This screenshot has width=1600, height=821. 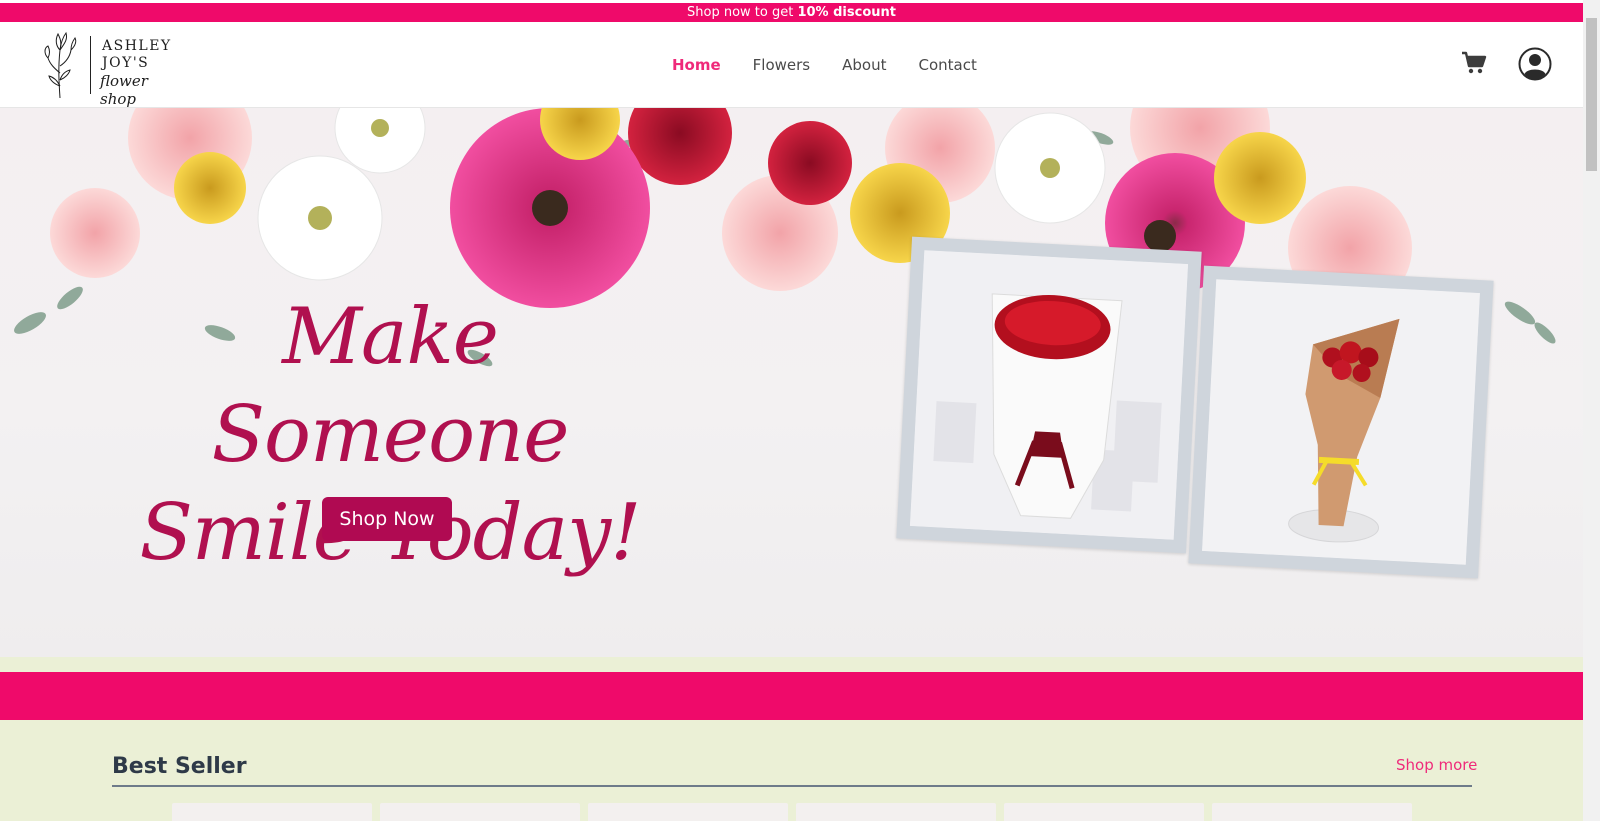 I want to click on bouquet-photo-red-roses-kraft, so click(x=1341, y=422).